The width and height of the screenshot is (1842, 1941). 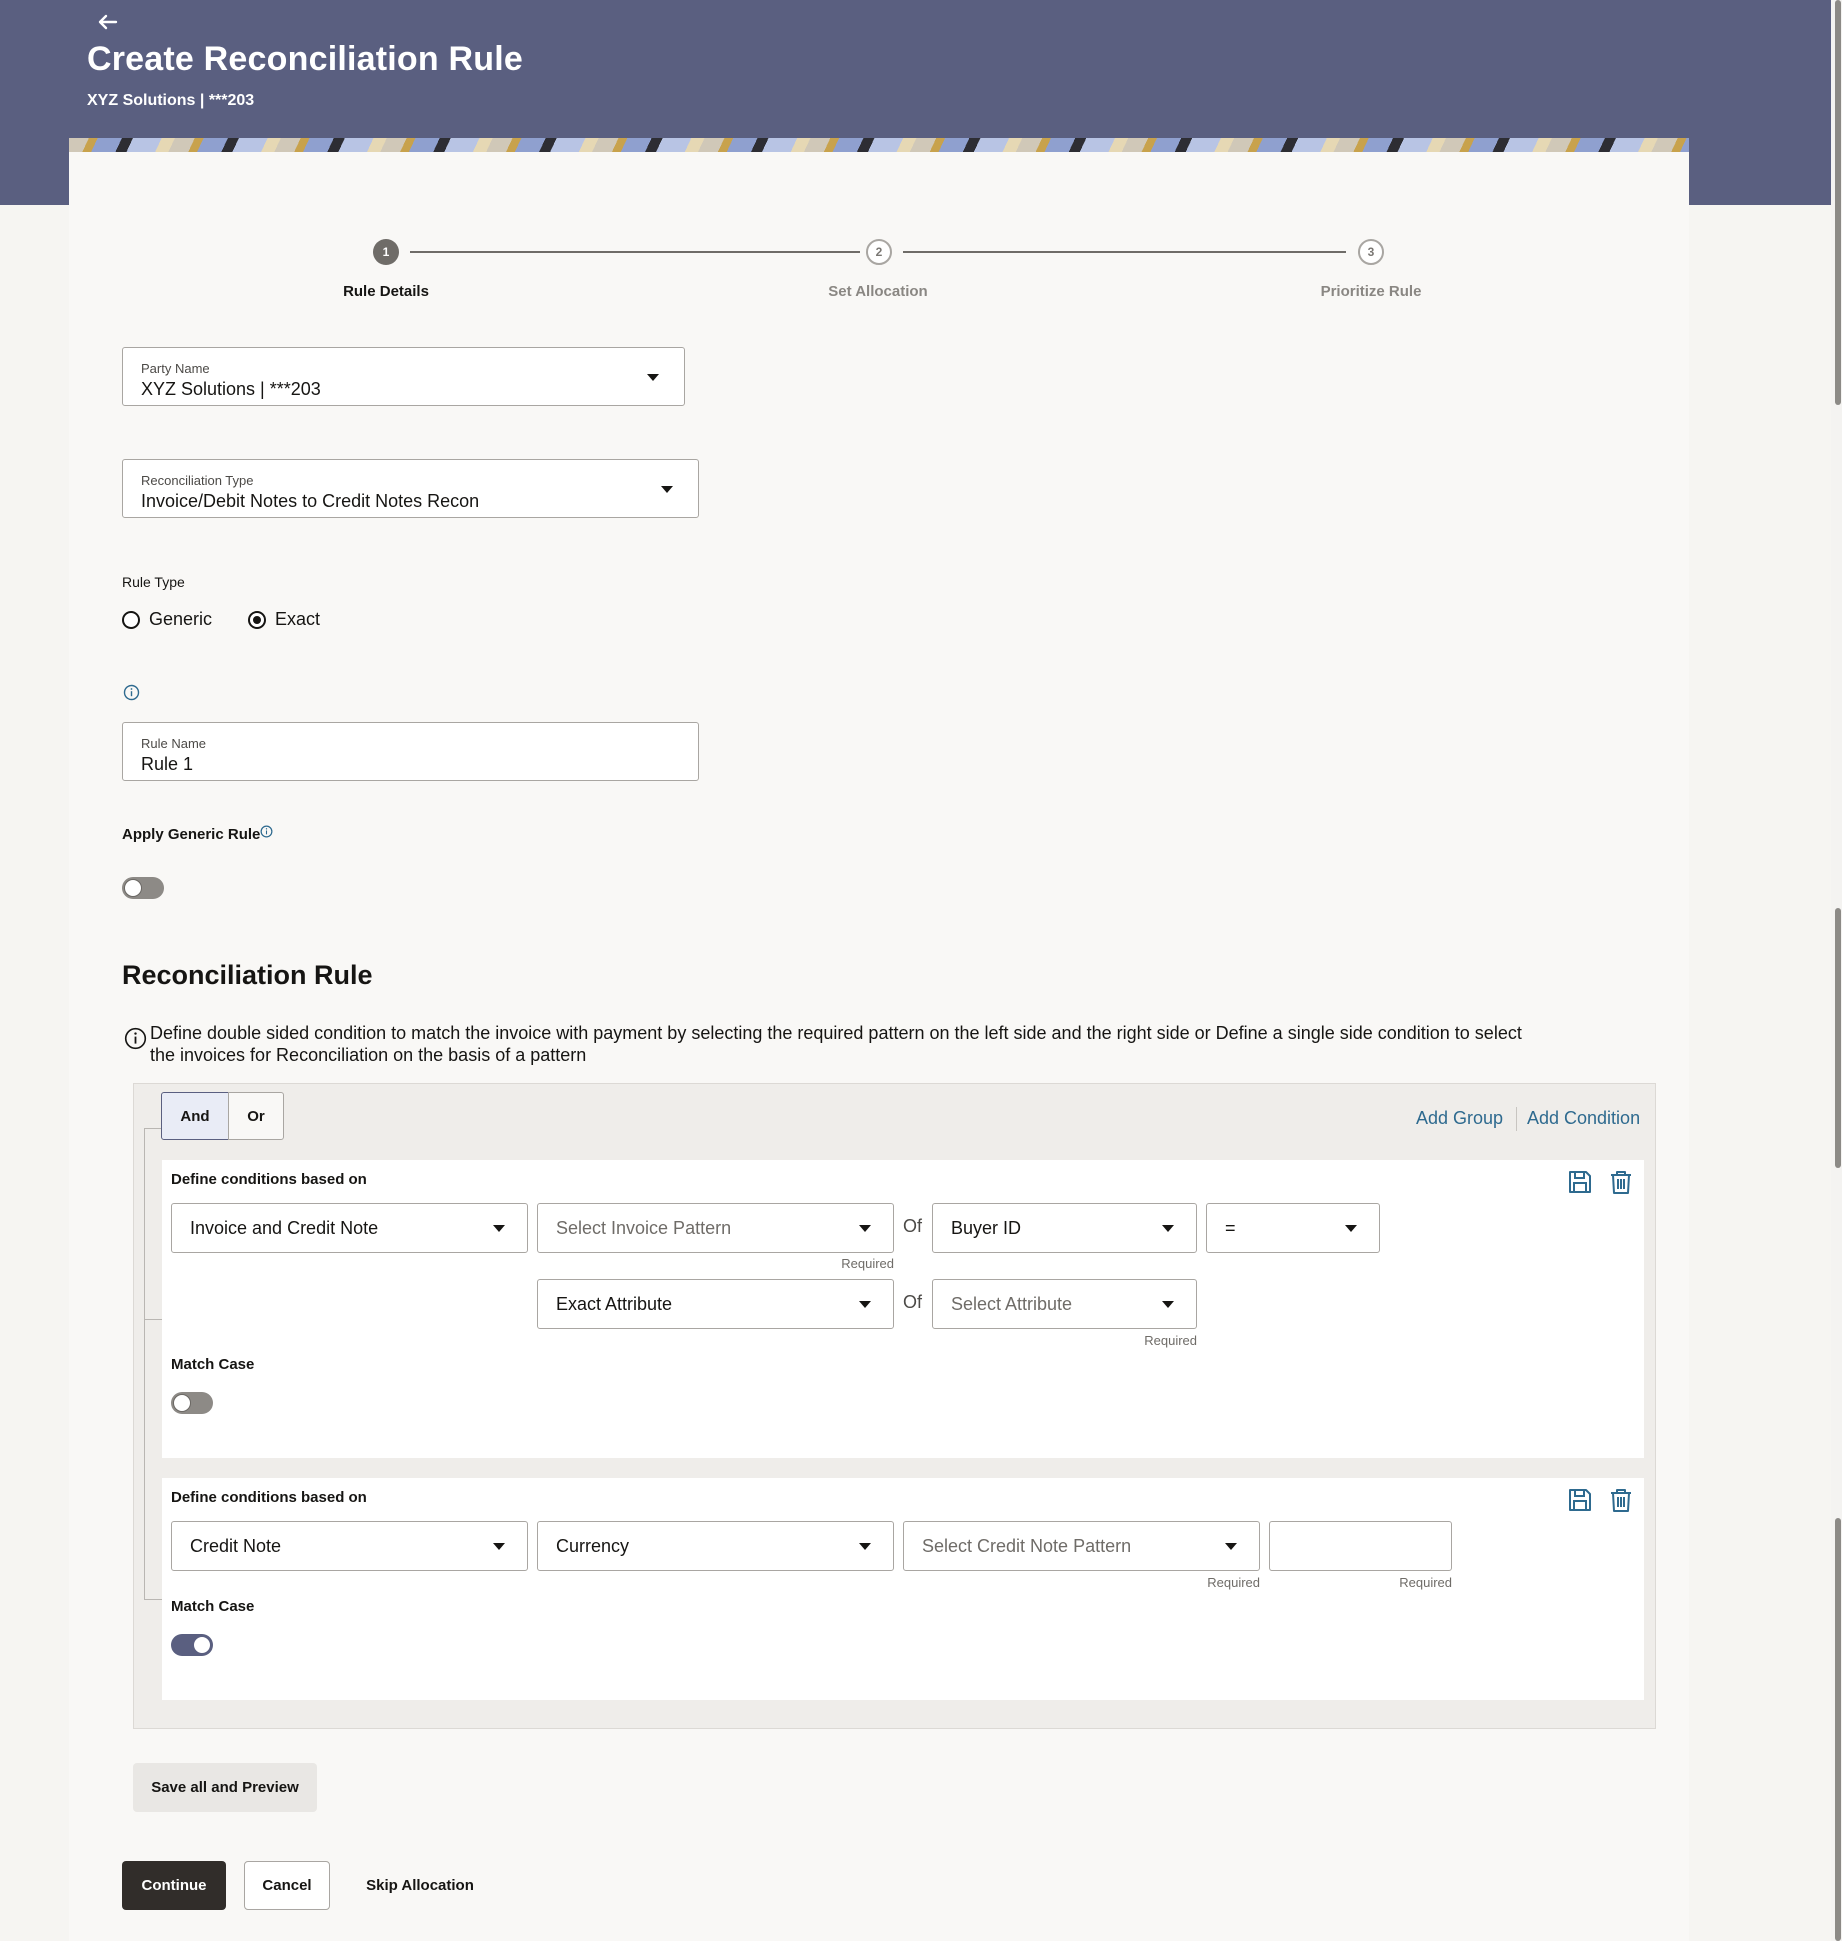 I want to click on exact-attribute-value: Exact Attribute, so click(x=614, y=1304).